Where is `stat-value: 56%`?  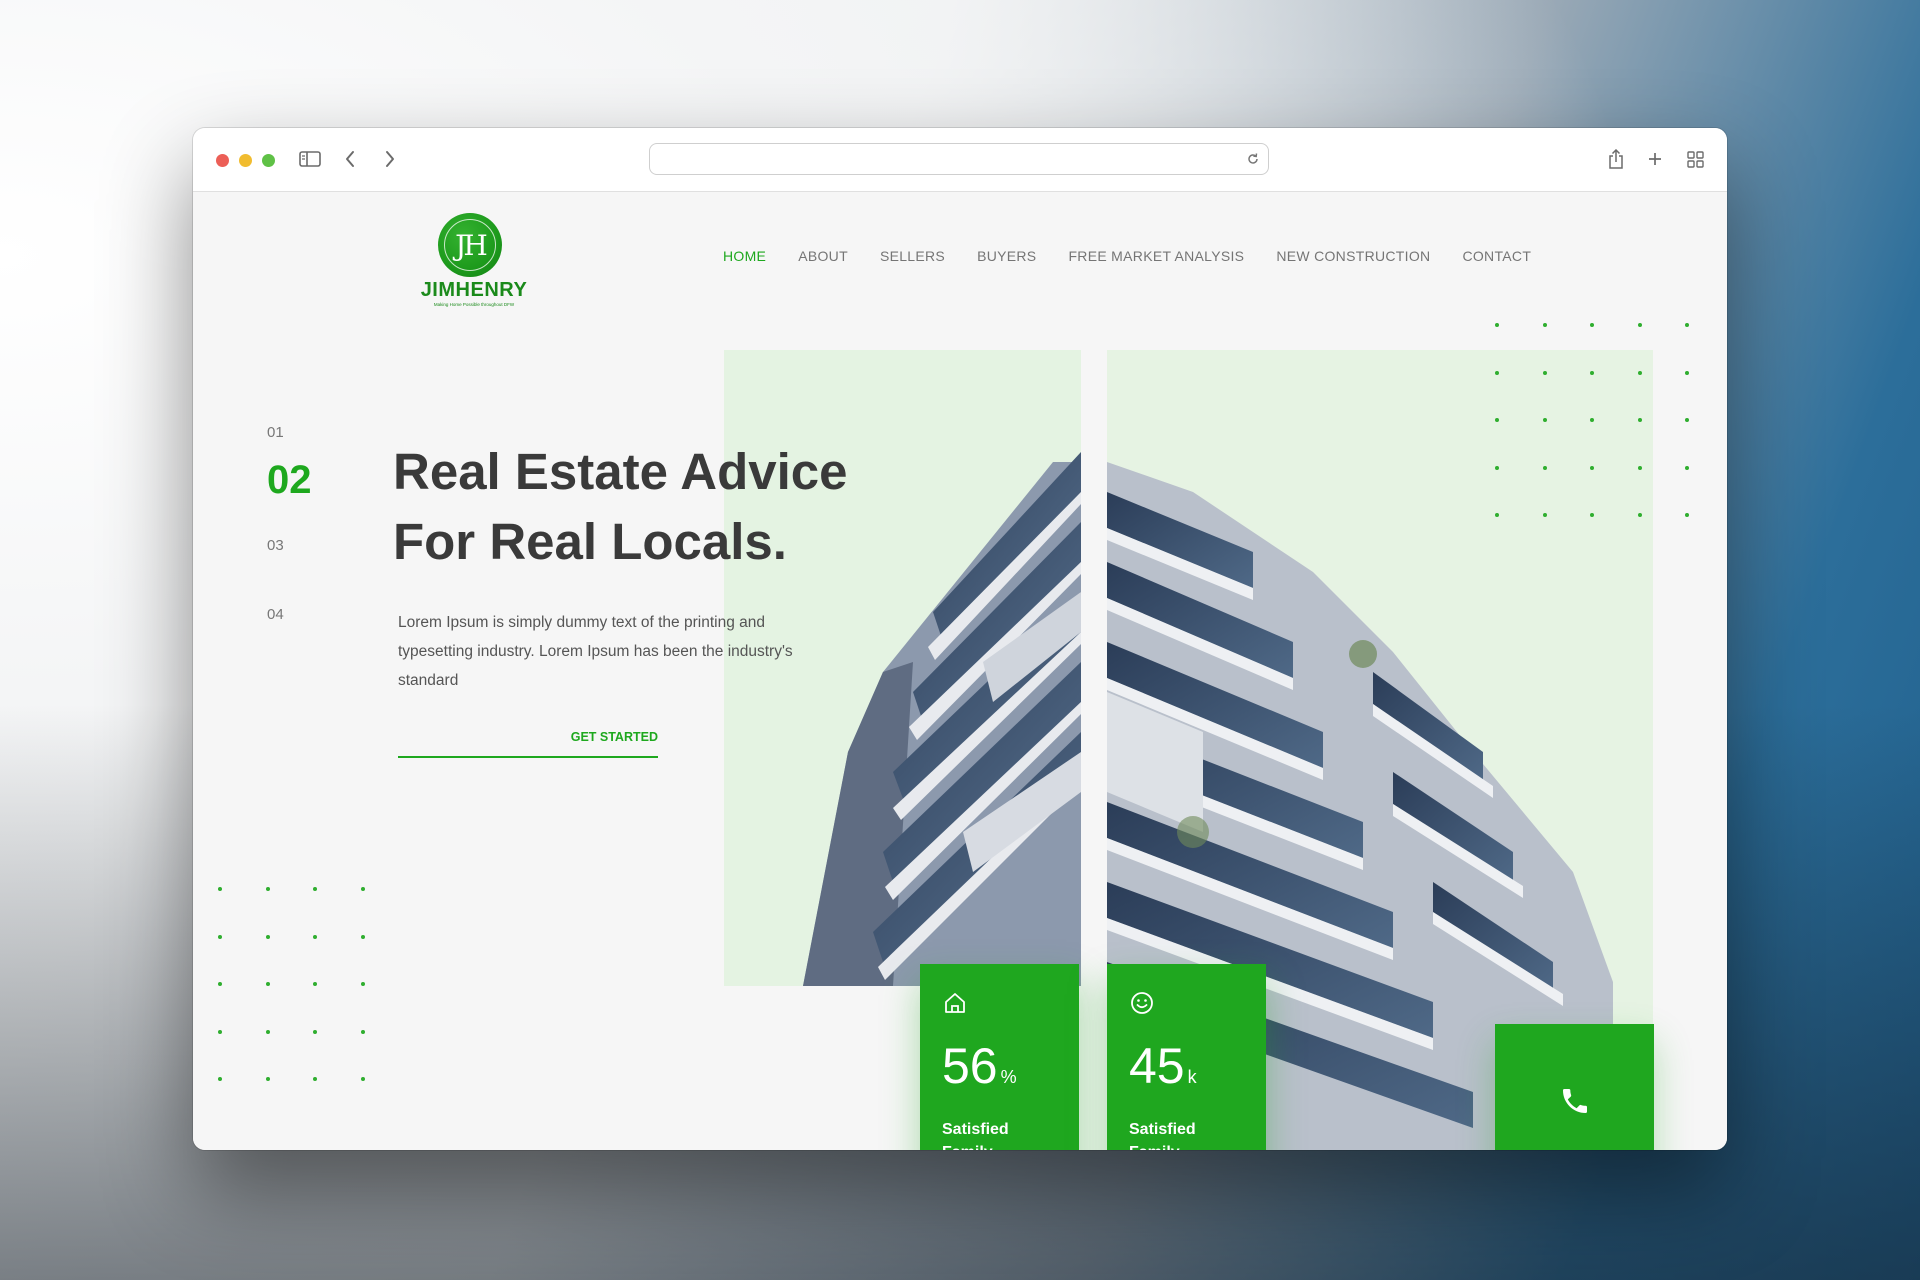
stat-value: 56% is located at coordinates (979, 1066).